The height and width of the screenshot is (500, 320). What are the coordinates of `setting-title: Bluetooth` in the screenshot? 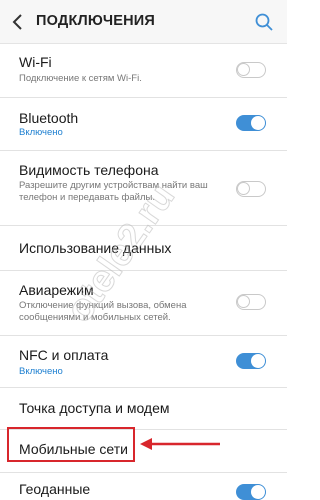 It's located at (49, 118).